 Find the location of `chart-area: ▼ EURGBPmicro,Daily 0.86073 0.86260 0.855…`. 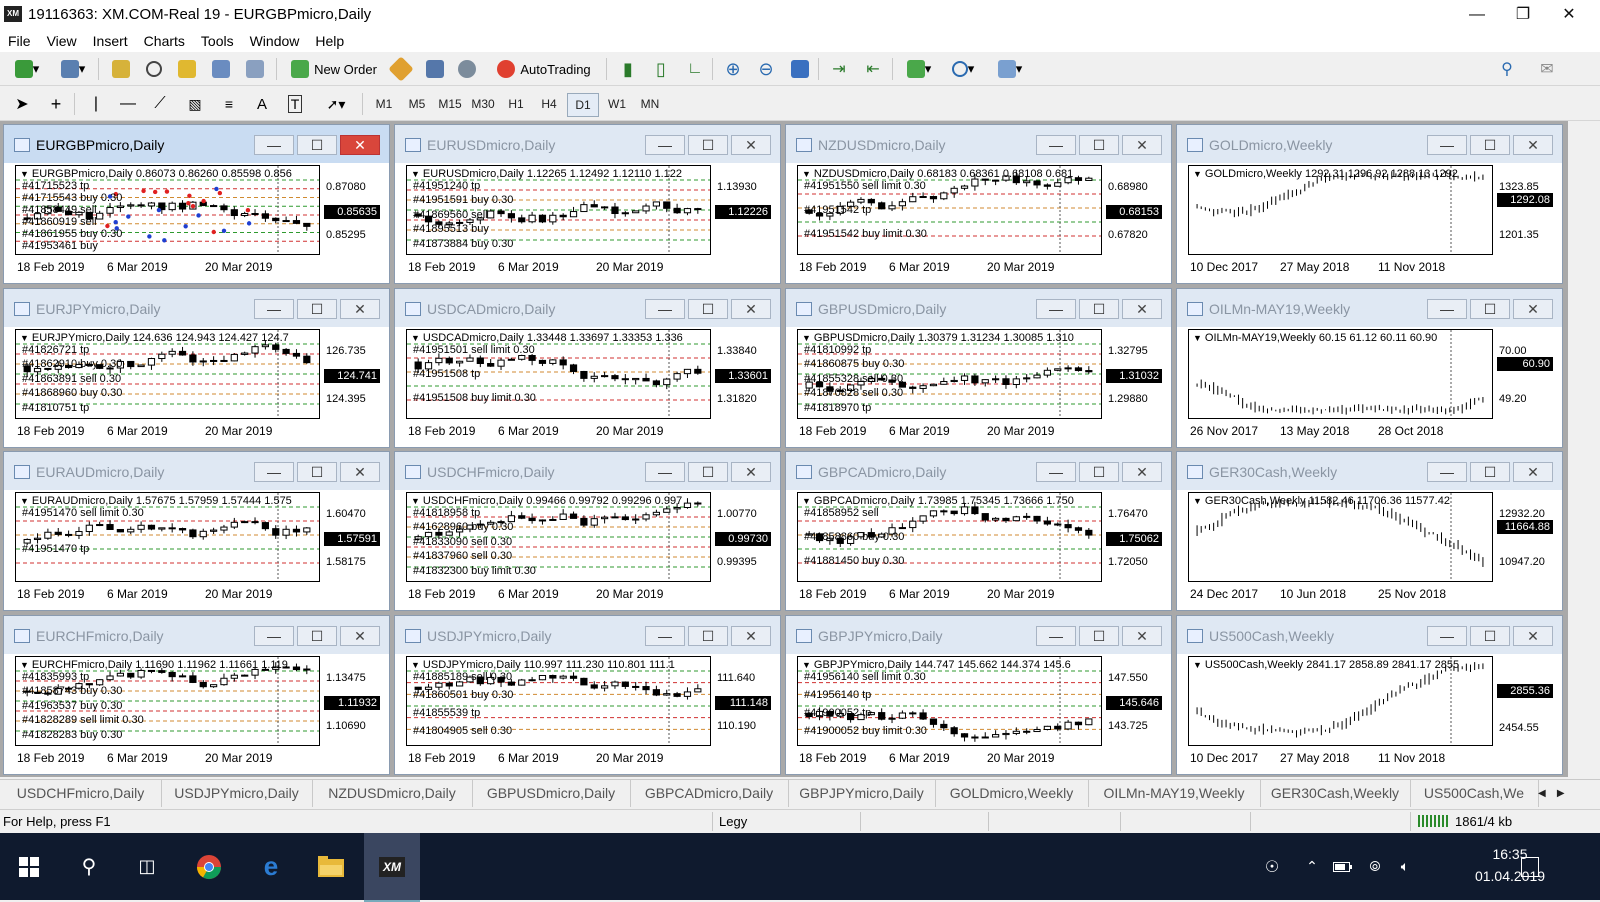

chart-area: ▼ EURGBPmicro,Daily 0.86073 0.86260 0.855… is located at coordinates (197, 222).